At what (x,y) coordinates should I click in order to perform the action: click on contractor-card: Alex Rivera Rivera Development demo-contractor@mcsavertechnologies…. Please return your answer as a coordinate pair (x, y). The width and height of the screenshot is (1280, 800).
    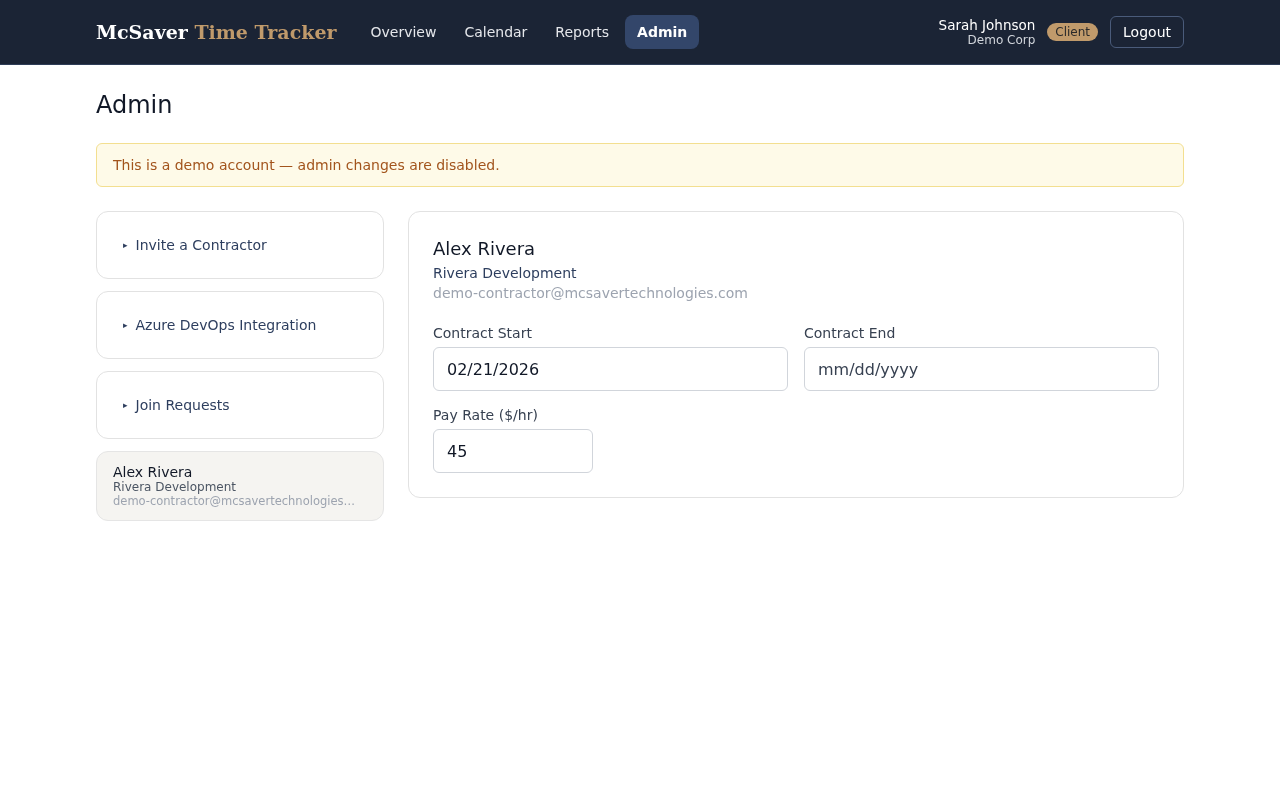
    Looking at the image, I should click on (240, 486).